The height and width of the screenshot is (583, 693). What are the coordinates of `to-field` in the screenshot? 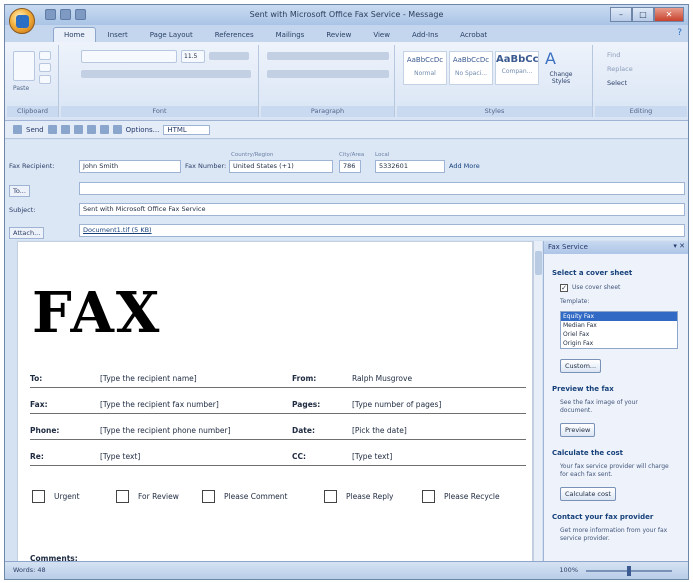 It's located at (382, 188).